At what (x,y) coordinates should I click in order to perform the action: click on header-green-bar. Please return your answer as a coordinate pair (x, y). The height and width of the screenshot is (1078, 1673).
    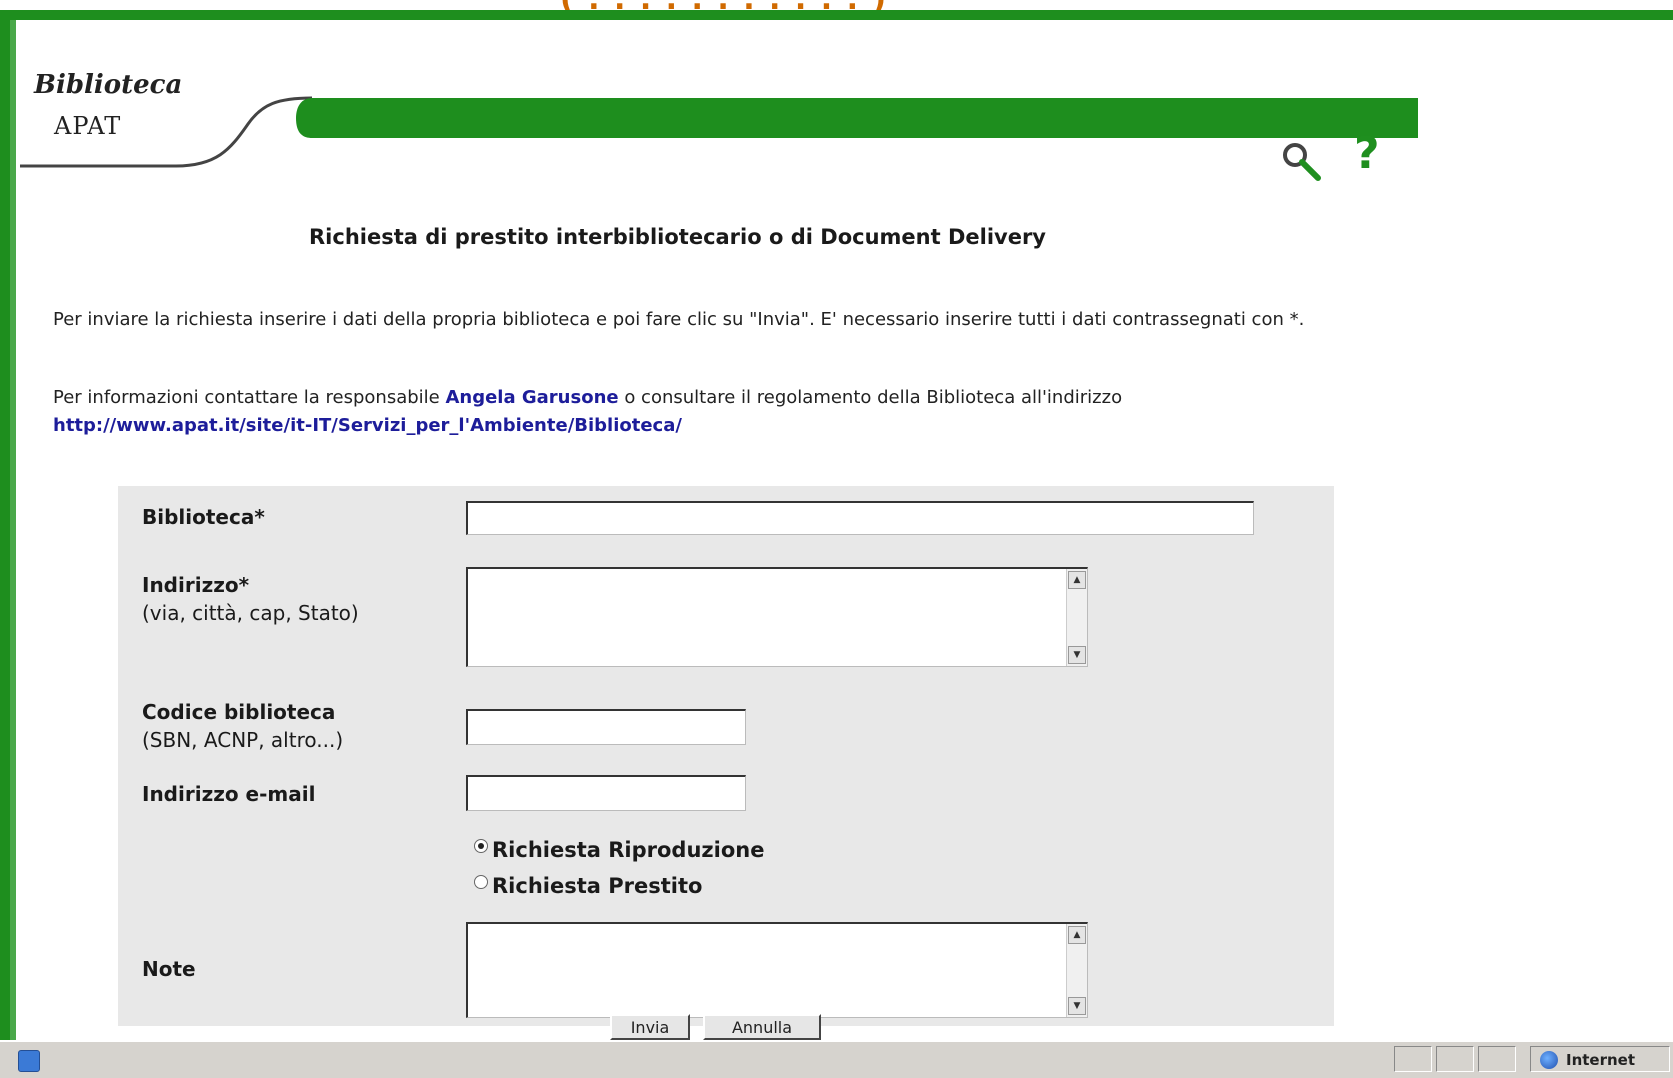
    Looking at the image, I should click on (720, 143).